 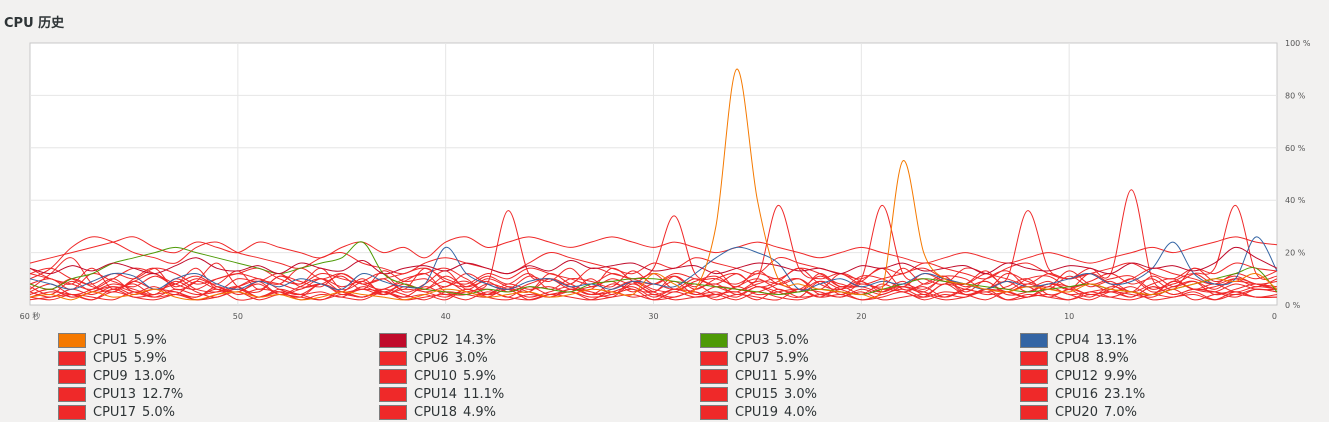 I want to click on legend-item-cpu4: CPU4 13.1%, so click(x=1078, y=340).